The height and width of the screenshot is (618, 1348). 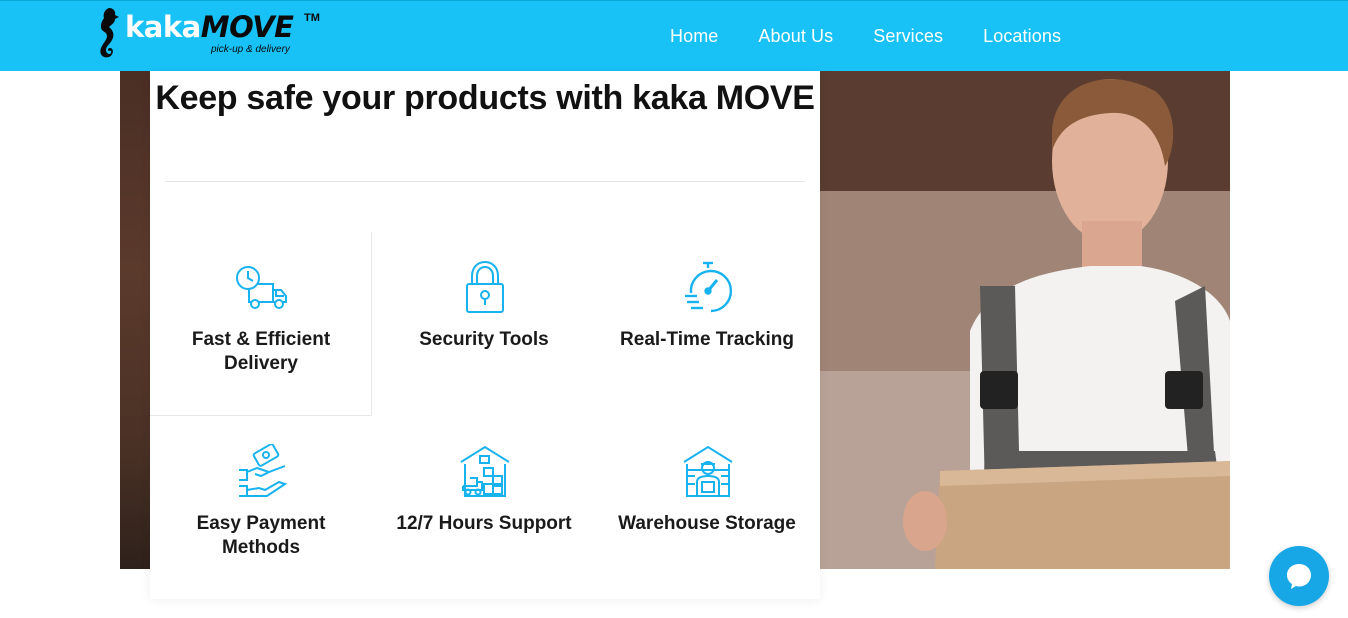 What do you see at coordinates (484, 523) in the screenshot?
I see `feature-label: 12/7 Hours Support` at bounding box center [484, 523].